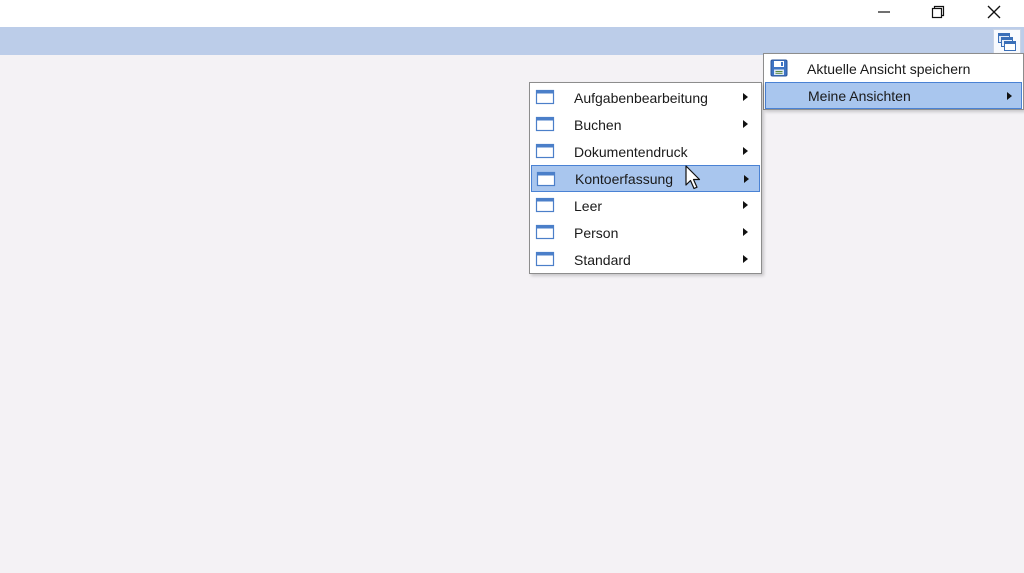 This screenshot has height=573, width=1024. Describe the element at coordinates (693, 177) in the screenshot. I see `mouse-cursor-icon` at that location.